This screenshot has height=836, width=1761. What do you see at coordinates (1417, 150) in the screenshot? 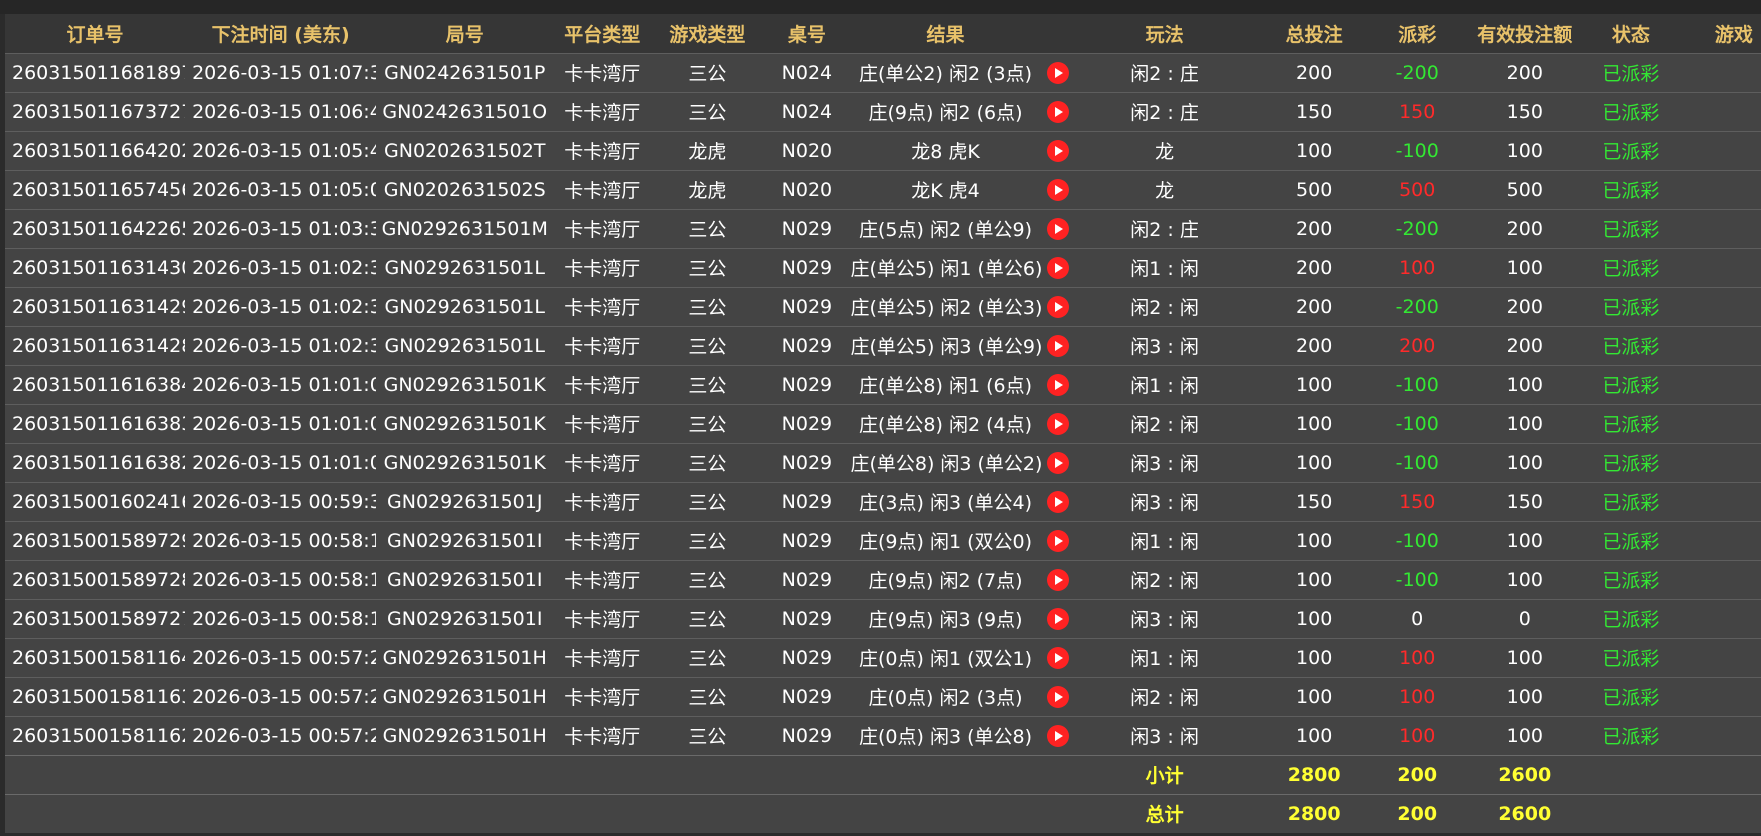
I see `payout-cell: -100` at bounding box center [1417, 150].